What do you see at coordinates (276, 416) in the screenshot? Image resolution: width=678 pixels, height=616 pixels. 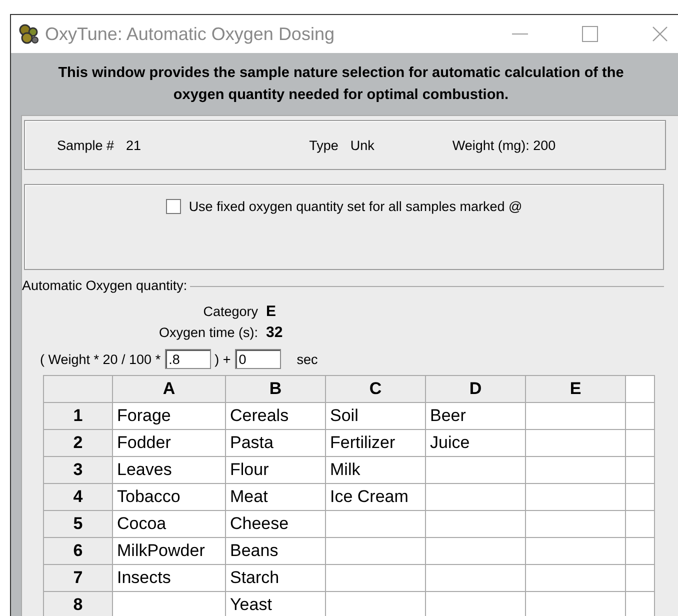 I see `table-cell: Cereals` at bounding box center [276, 416].